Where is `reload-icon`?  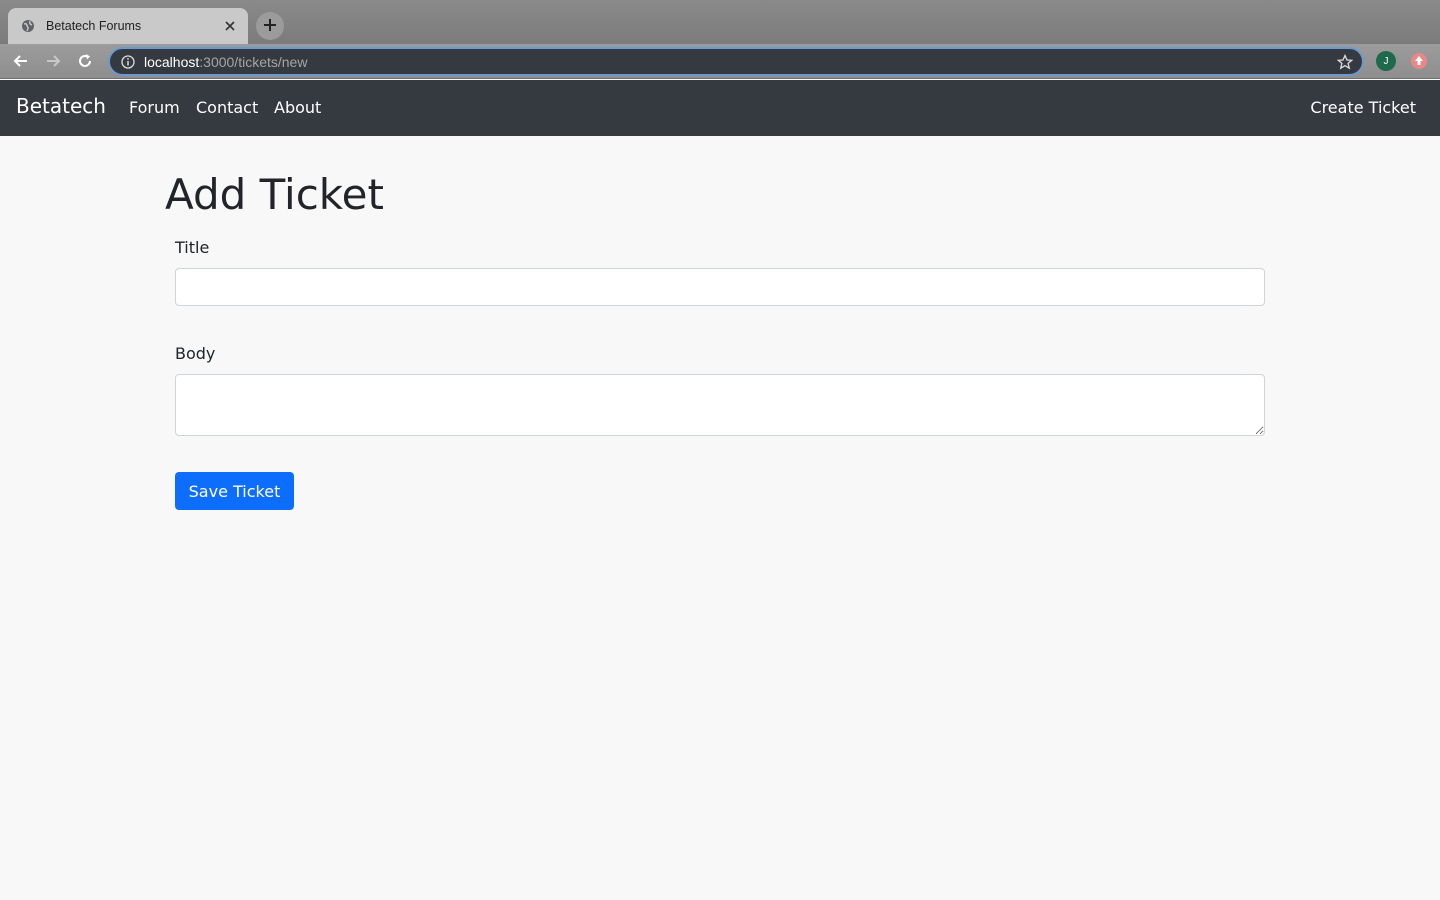 reload-icon is located at coordinates (85, 61).